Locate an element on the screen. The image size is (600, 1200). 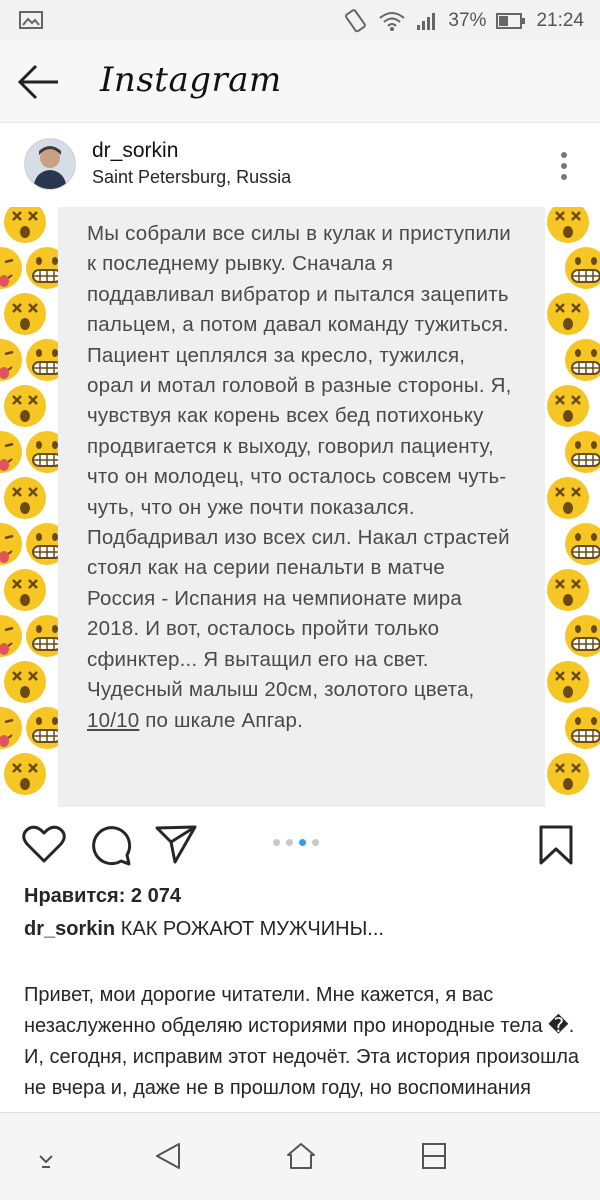
nav-recents-icon is located at coordinates (434, 1156).